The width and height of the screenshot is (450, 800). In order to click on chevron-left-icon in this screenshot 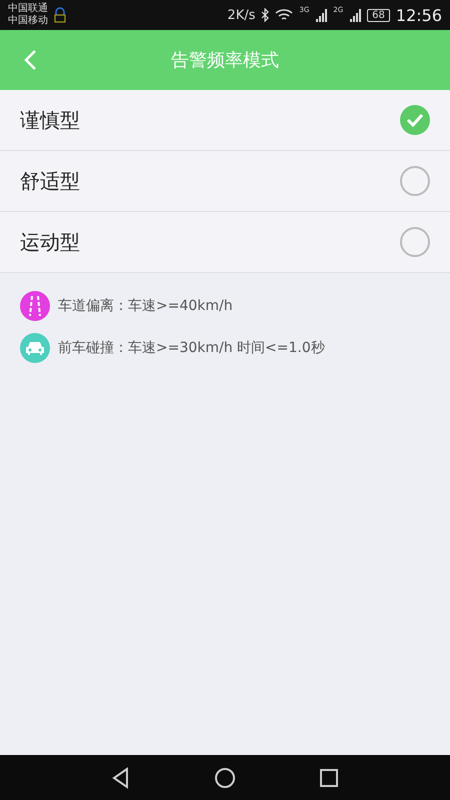, I will do `click(30, 60)`.